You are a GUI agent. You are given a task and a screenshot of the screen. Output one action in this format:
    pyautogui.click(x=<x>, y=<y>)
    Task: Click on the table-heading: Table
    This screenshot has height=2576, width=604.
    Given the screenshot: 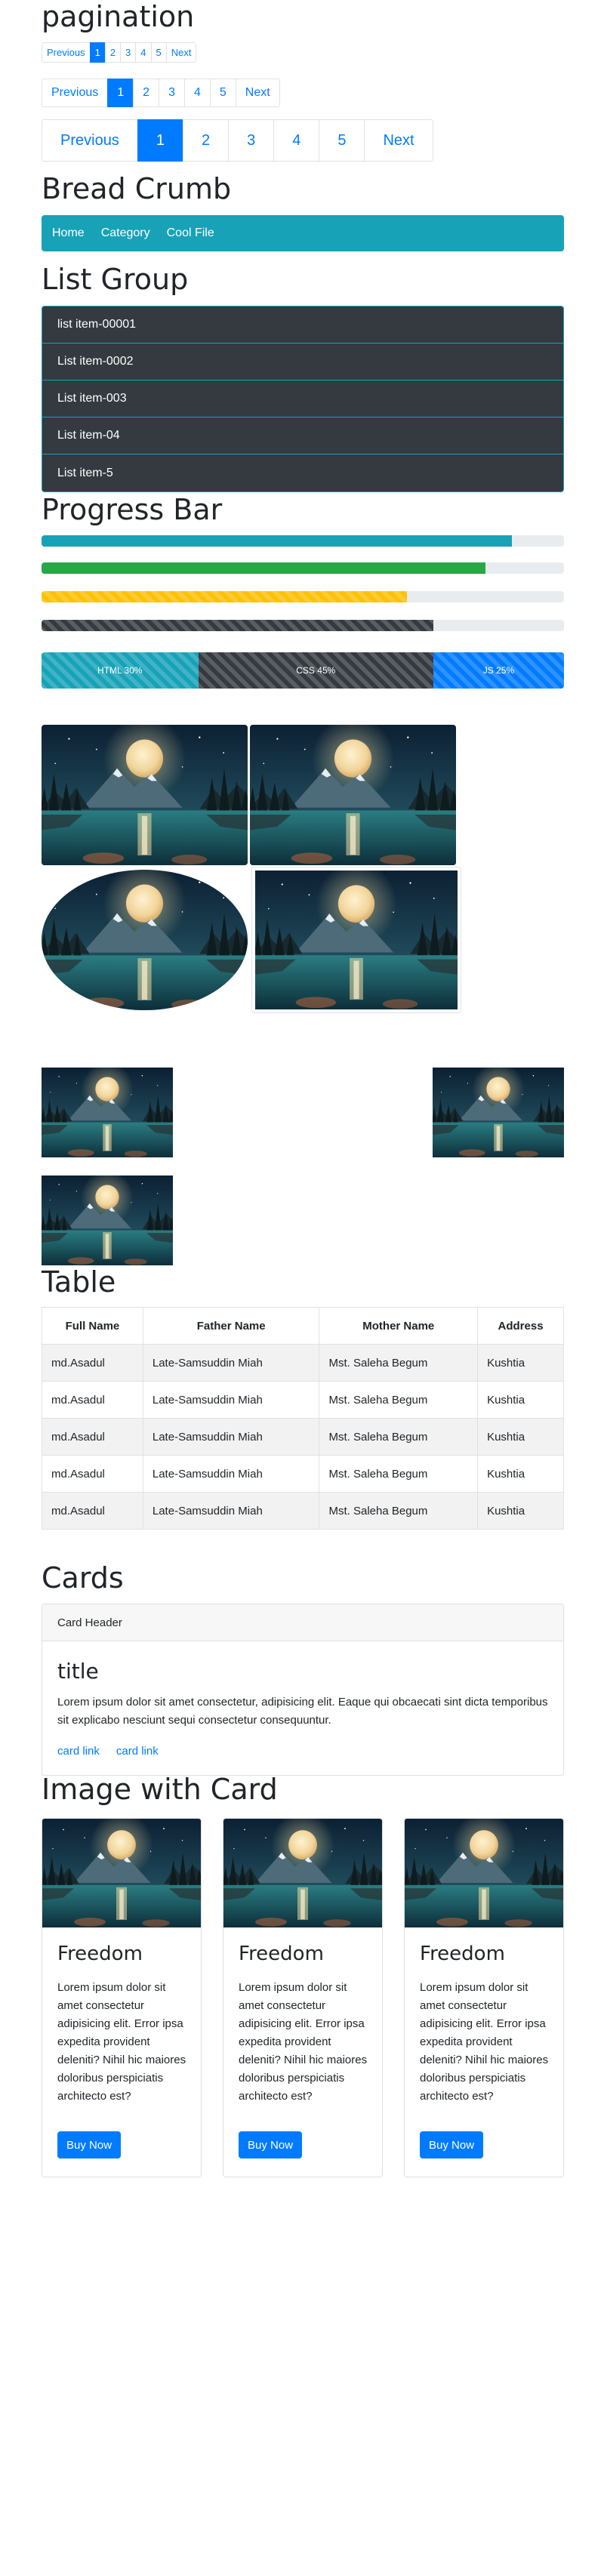 What is the action you would take?
    pyautogui.click(x=79, y=1282)
    